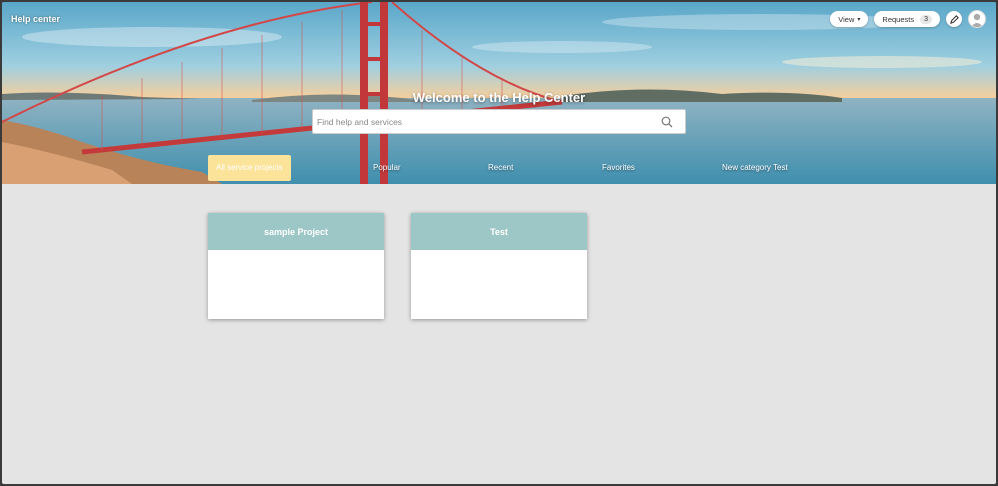  I want to click on requests-button: Requests 3, so click(907, 19).